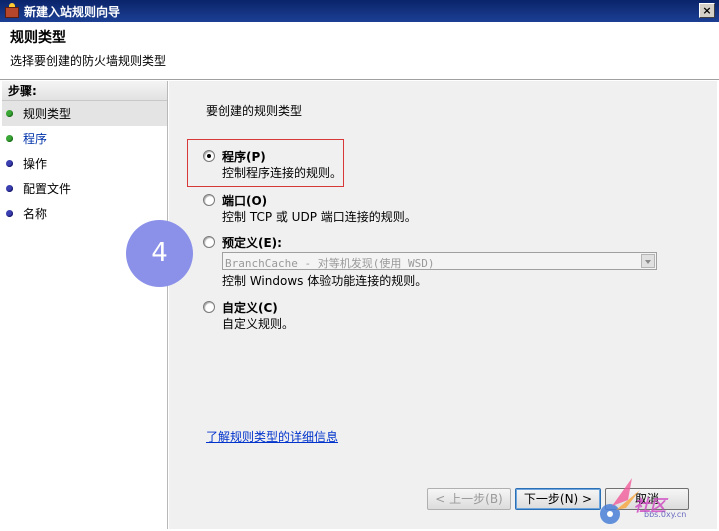 This screenshot has height=531, width=719. Describe the element at coordinates (244, 157) in the screenshot. I see `option-title: 程序(P)` at that location.